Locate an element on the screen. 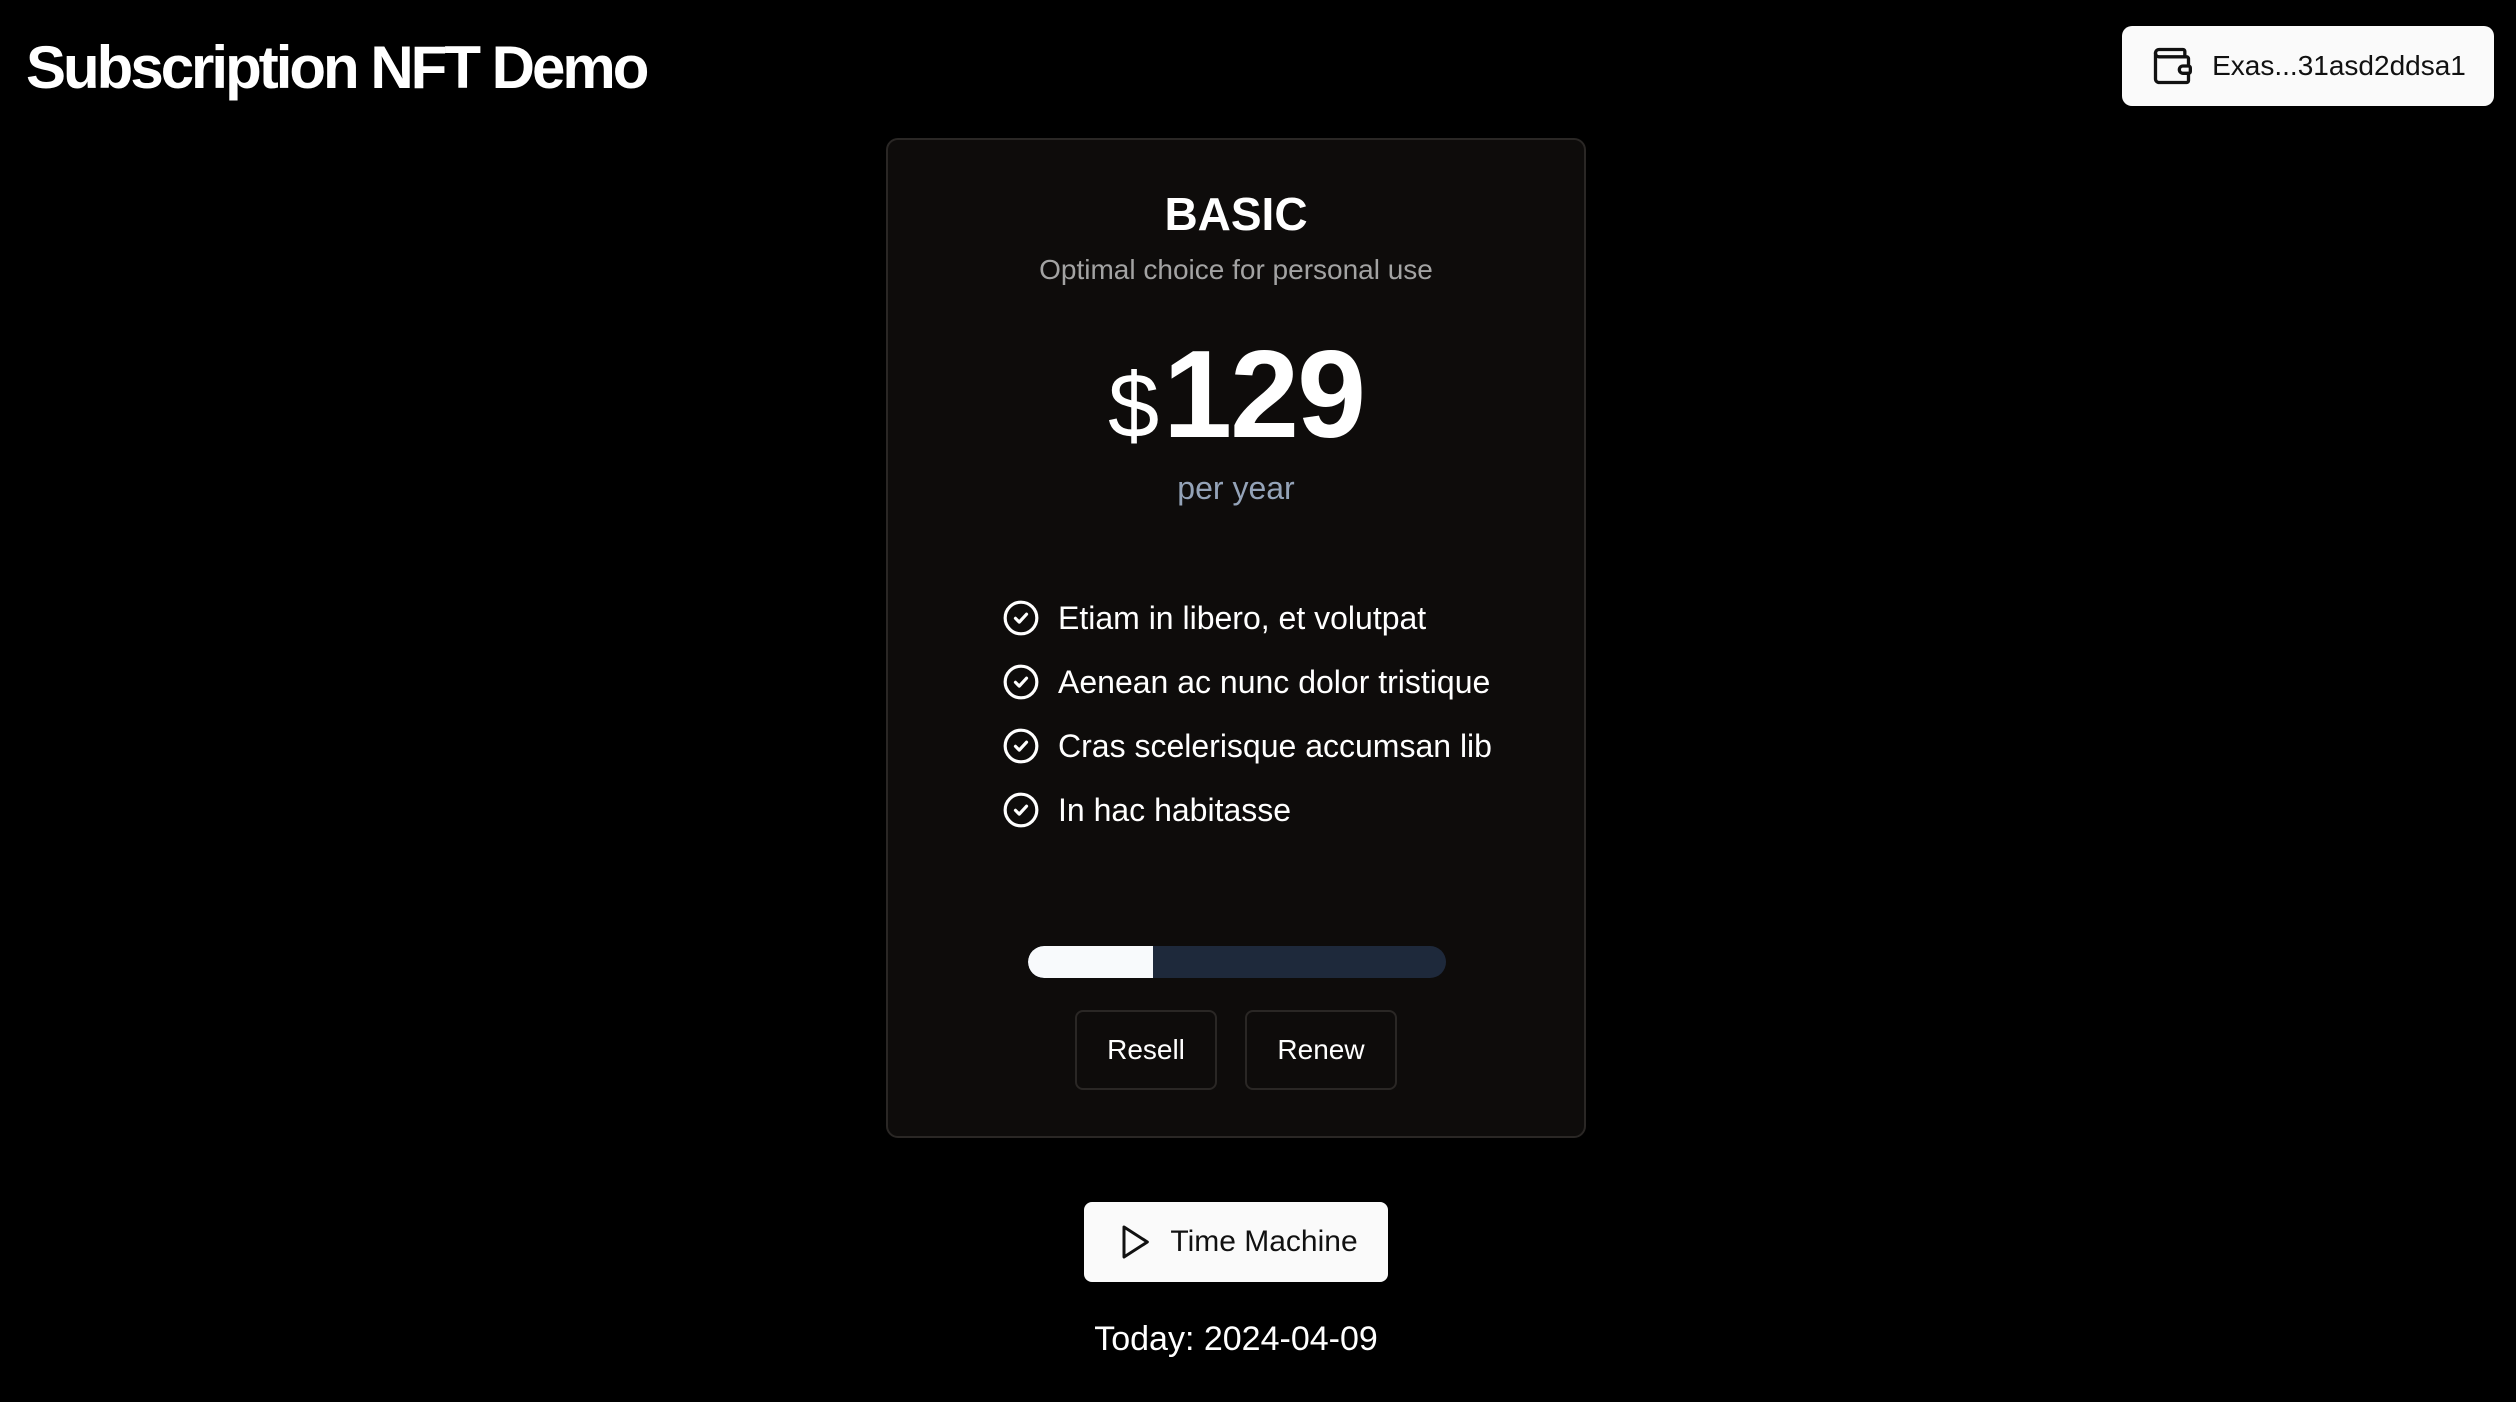 The width and height of the screenshot is (2516, 1402). time-machine-button: Time Machine is located at coordinates (1236, 1242).